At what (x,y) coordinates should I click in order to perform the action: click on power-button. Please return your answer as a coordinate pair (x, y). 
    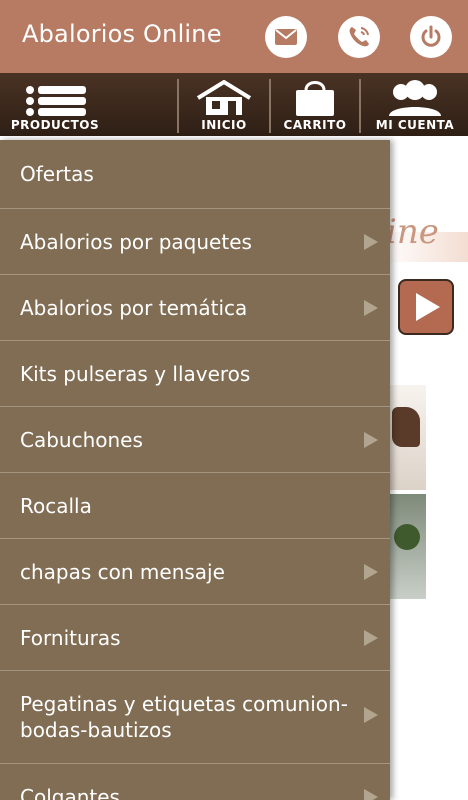
    Looking at the image, I should click on (431, 37).